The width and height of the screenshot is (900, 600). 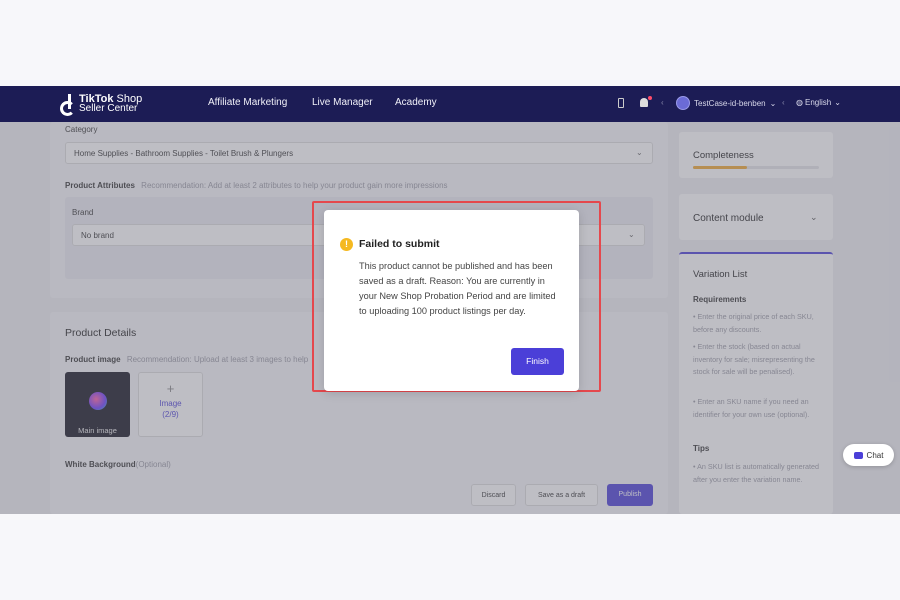 I want to click on bell-icon, so click(x=644, y=102).